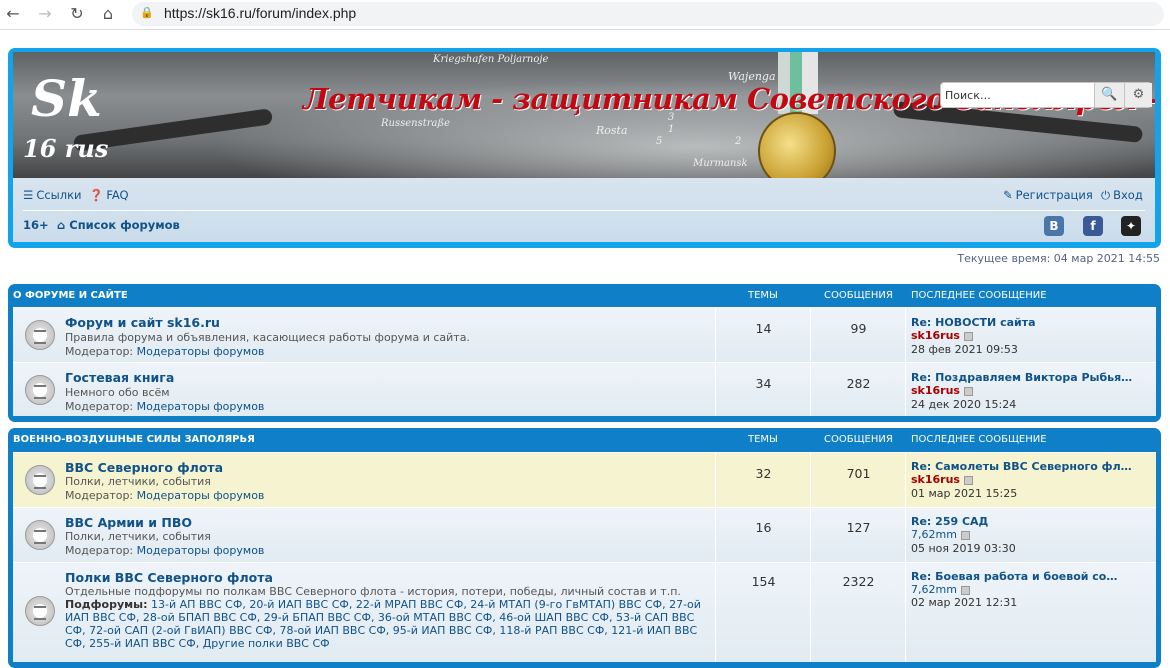  What do you see at coordinates (858, 439) in the screenshot?
I see `col-posts: Сообщения` at bounding box center [858, 439].